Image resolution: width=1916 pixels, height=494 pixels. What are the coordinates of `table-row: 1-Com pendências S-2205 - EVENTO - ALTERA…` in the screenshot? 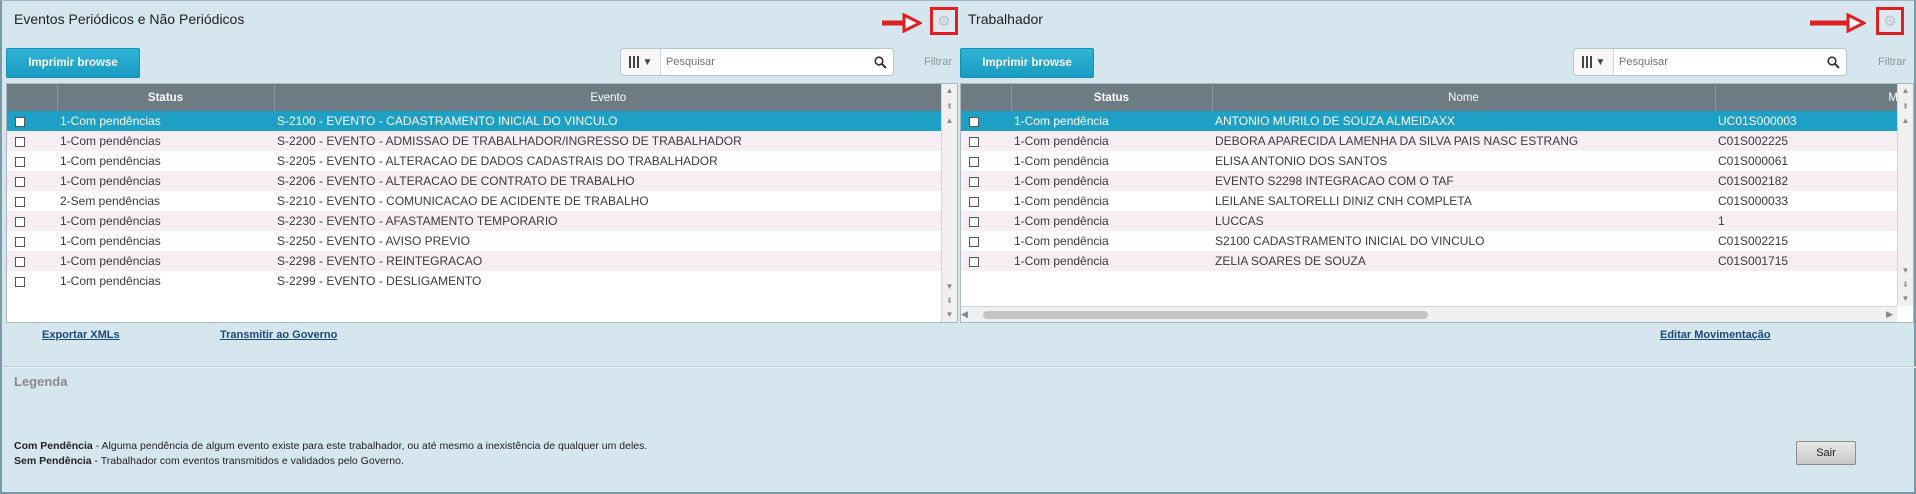 It's located at (475, 161).